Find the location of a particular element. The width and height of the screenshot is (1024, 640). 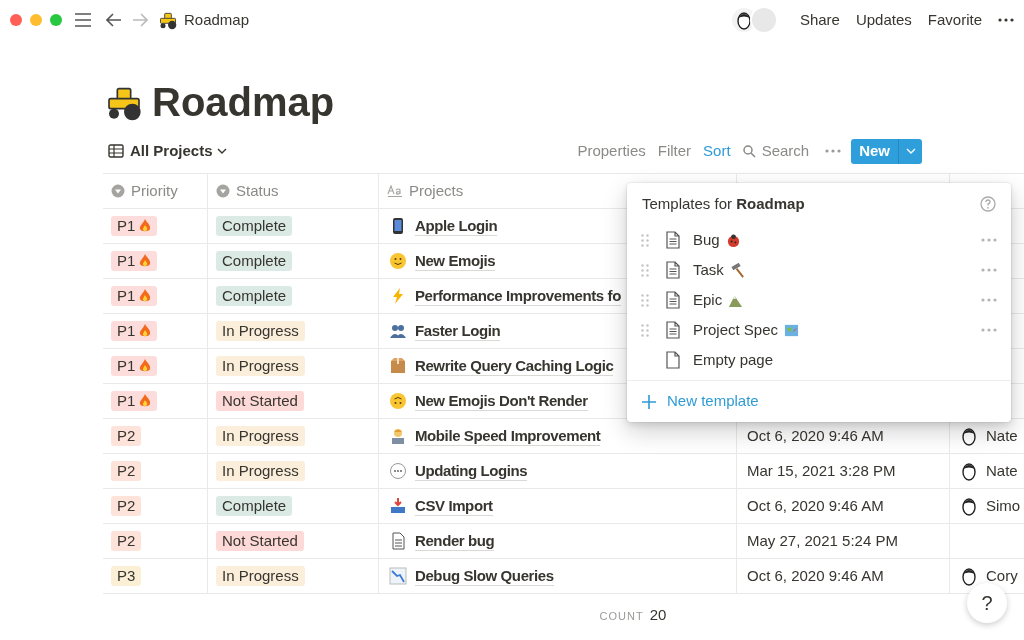

menu-title: Templates for Roadmap is located at coordinates (723, 203).